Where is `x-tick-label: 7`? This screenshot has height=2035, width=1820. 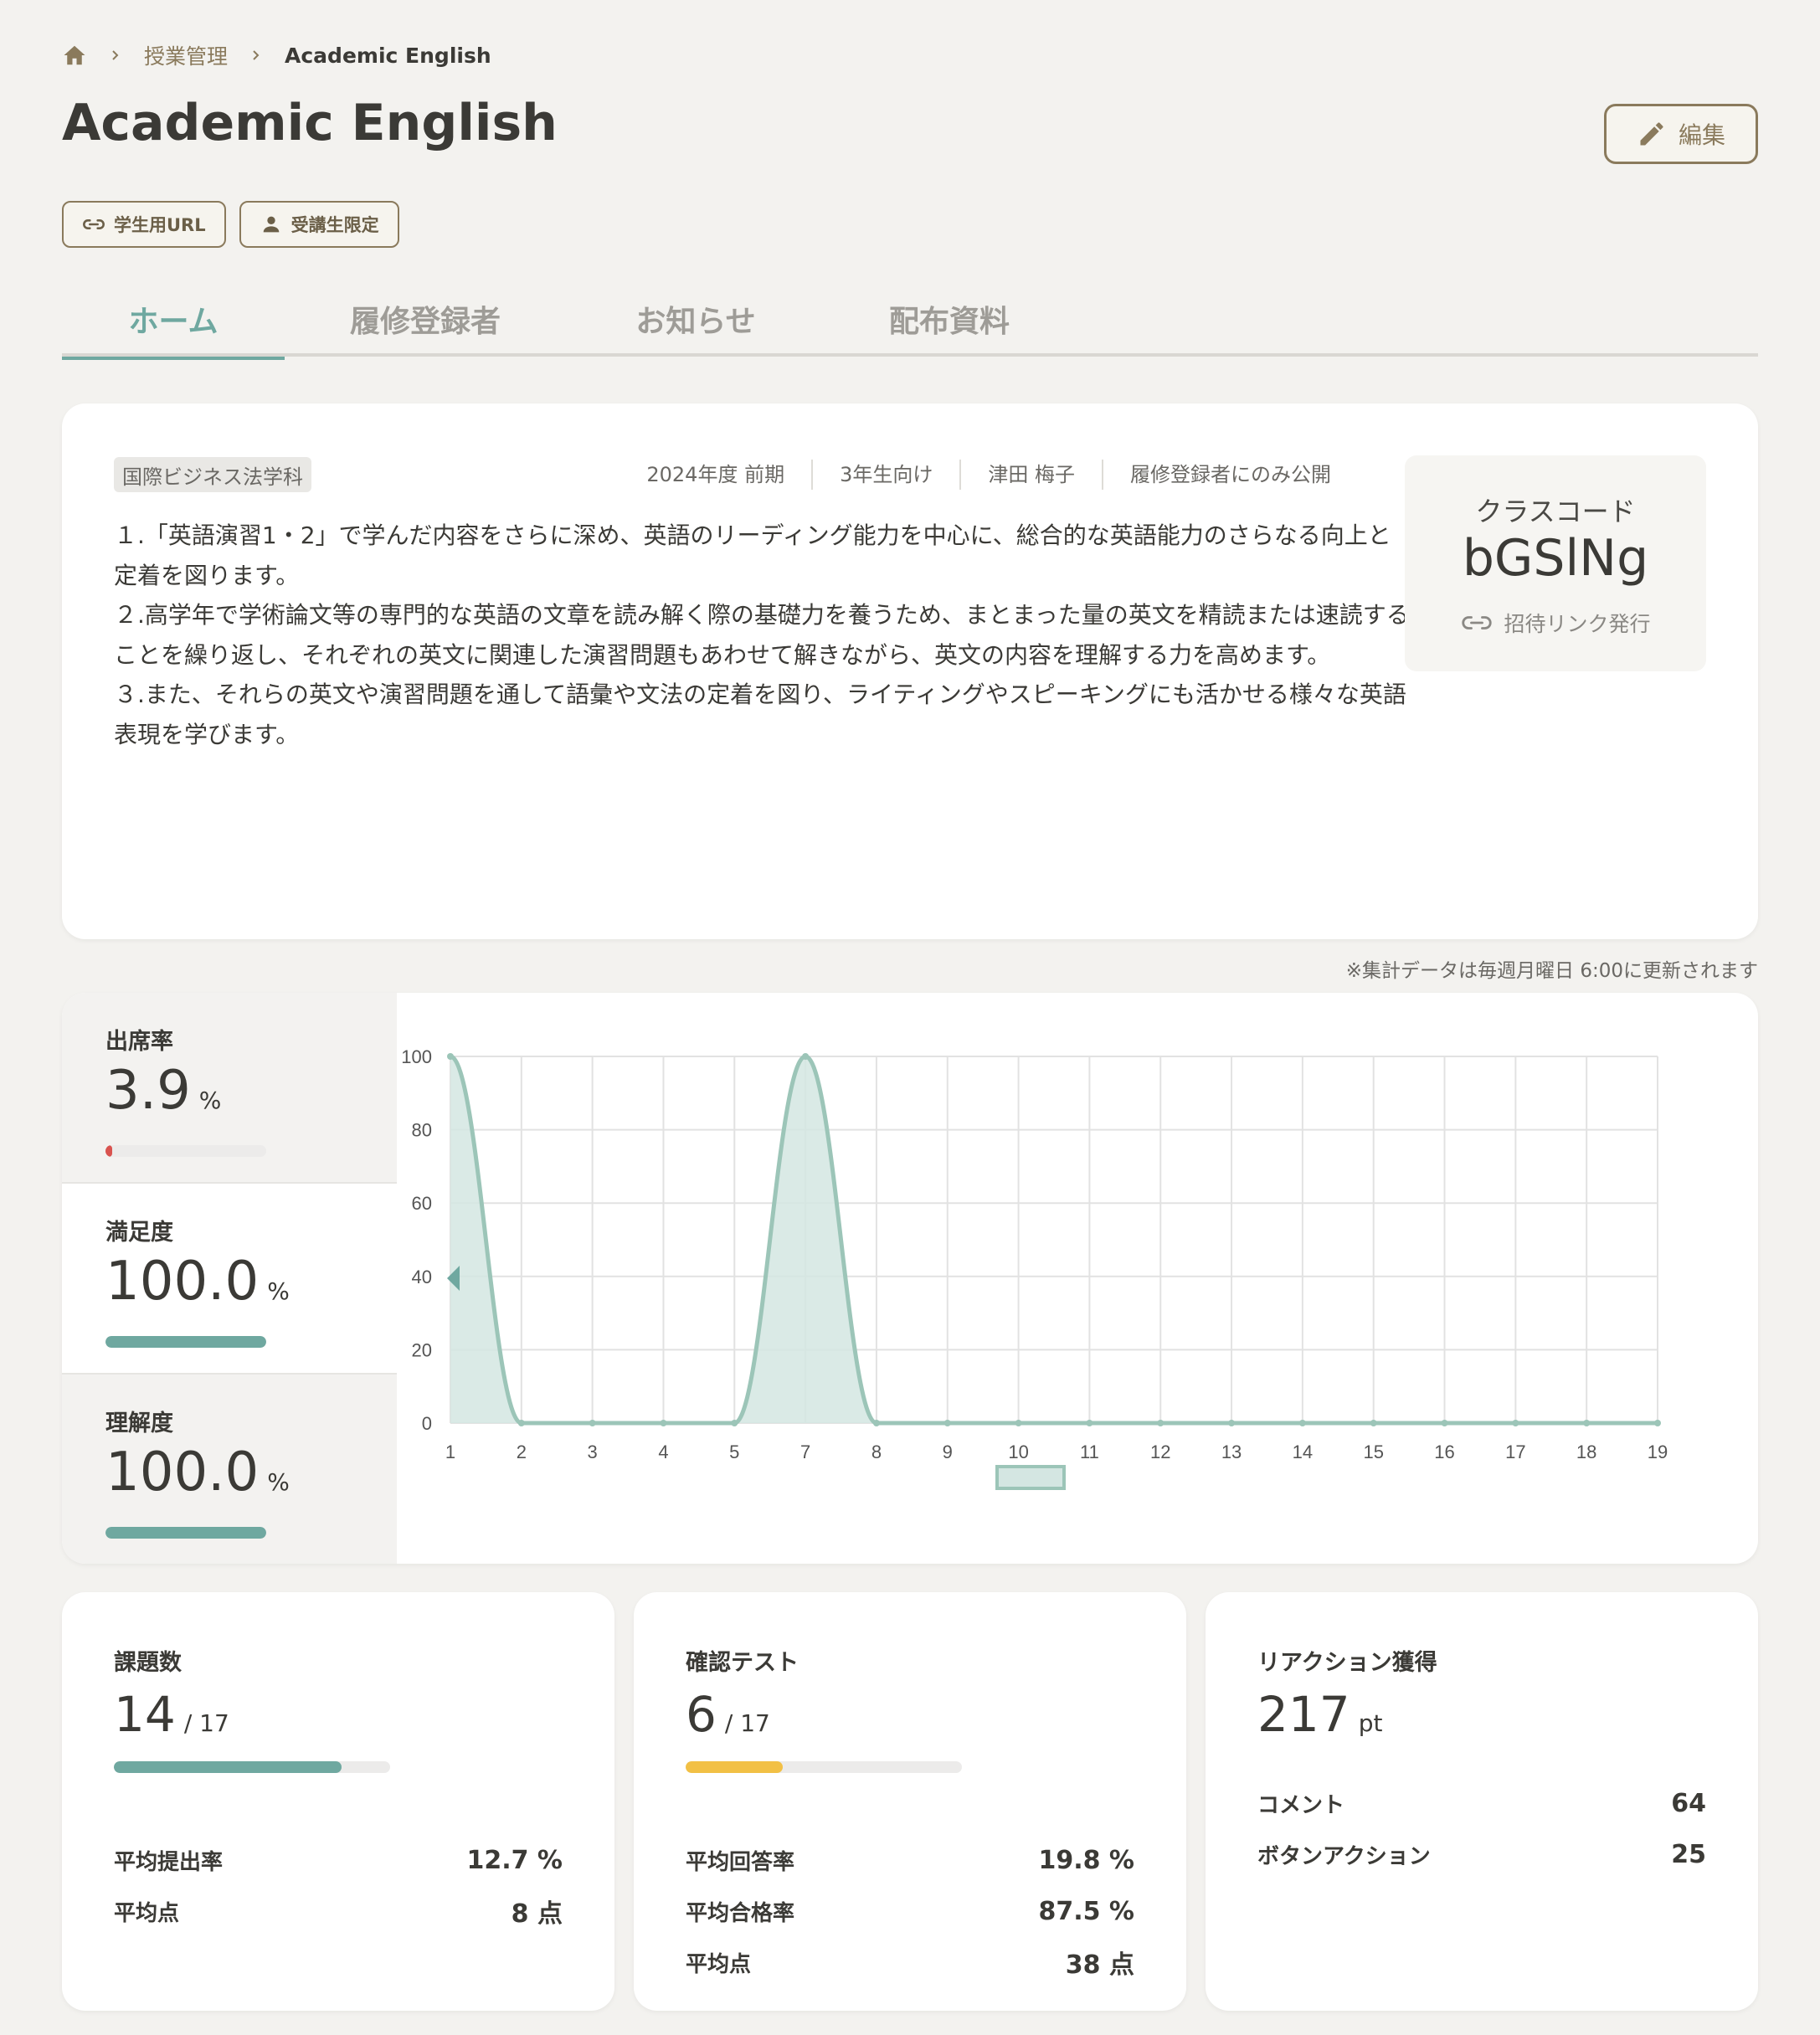
x-tick-label: 7 is located at coordinates (805, 1451).